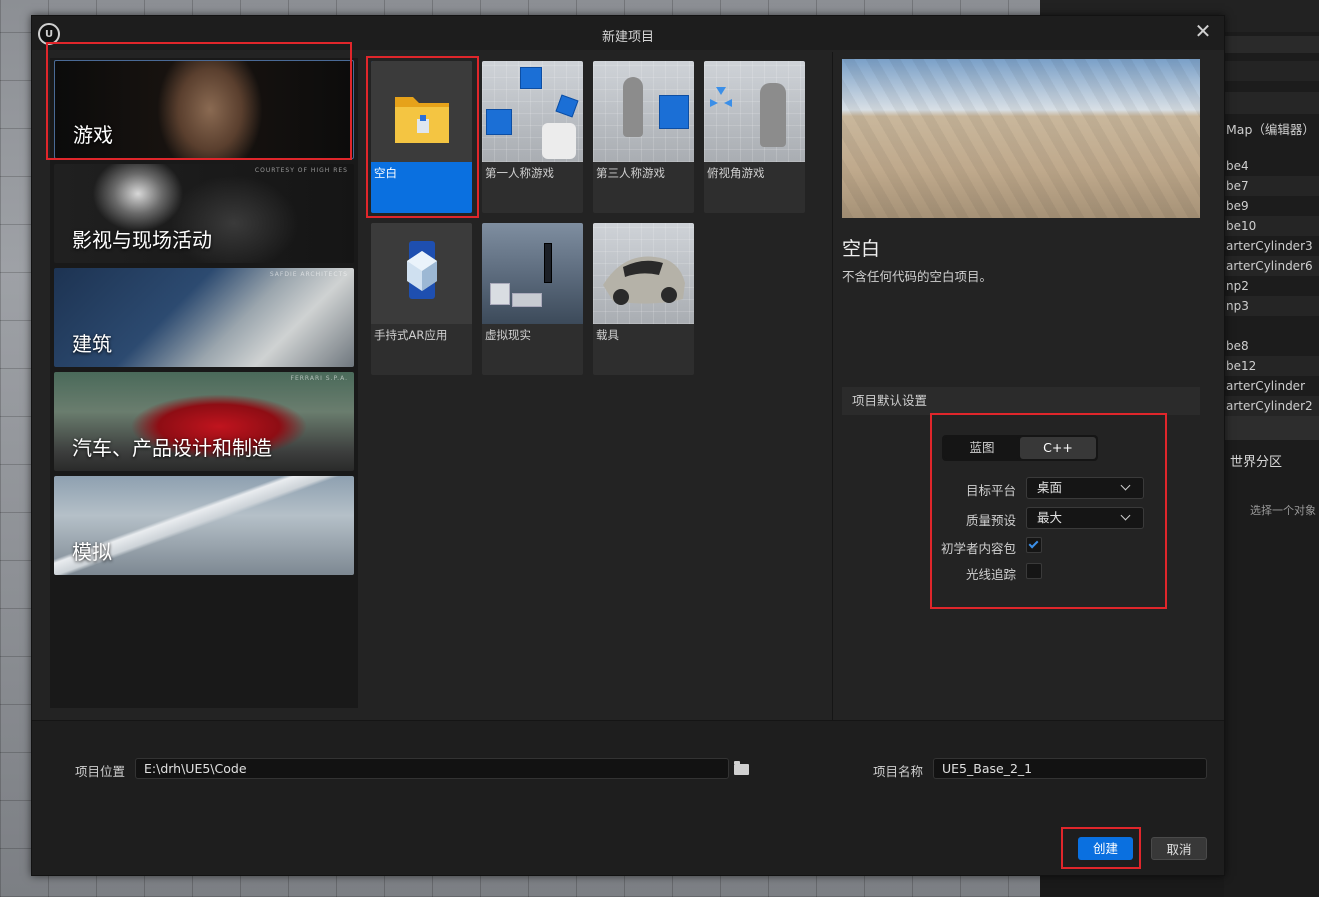 The width and height of the screenshot is (1319, 897). What do you see at coordinates (308, 274) in the screenshot?
I see `image-credit: SAFDIE ARCHITECTS` at bounding box center [308, 274].